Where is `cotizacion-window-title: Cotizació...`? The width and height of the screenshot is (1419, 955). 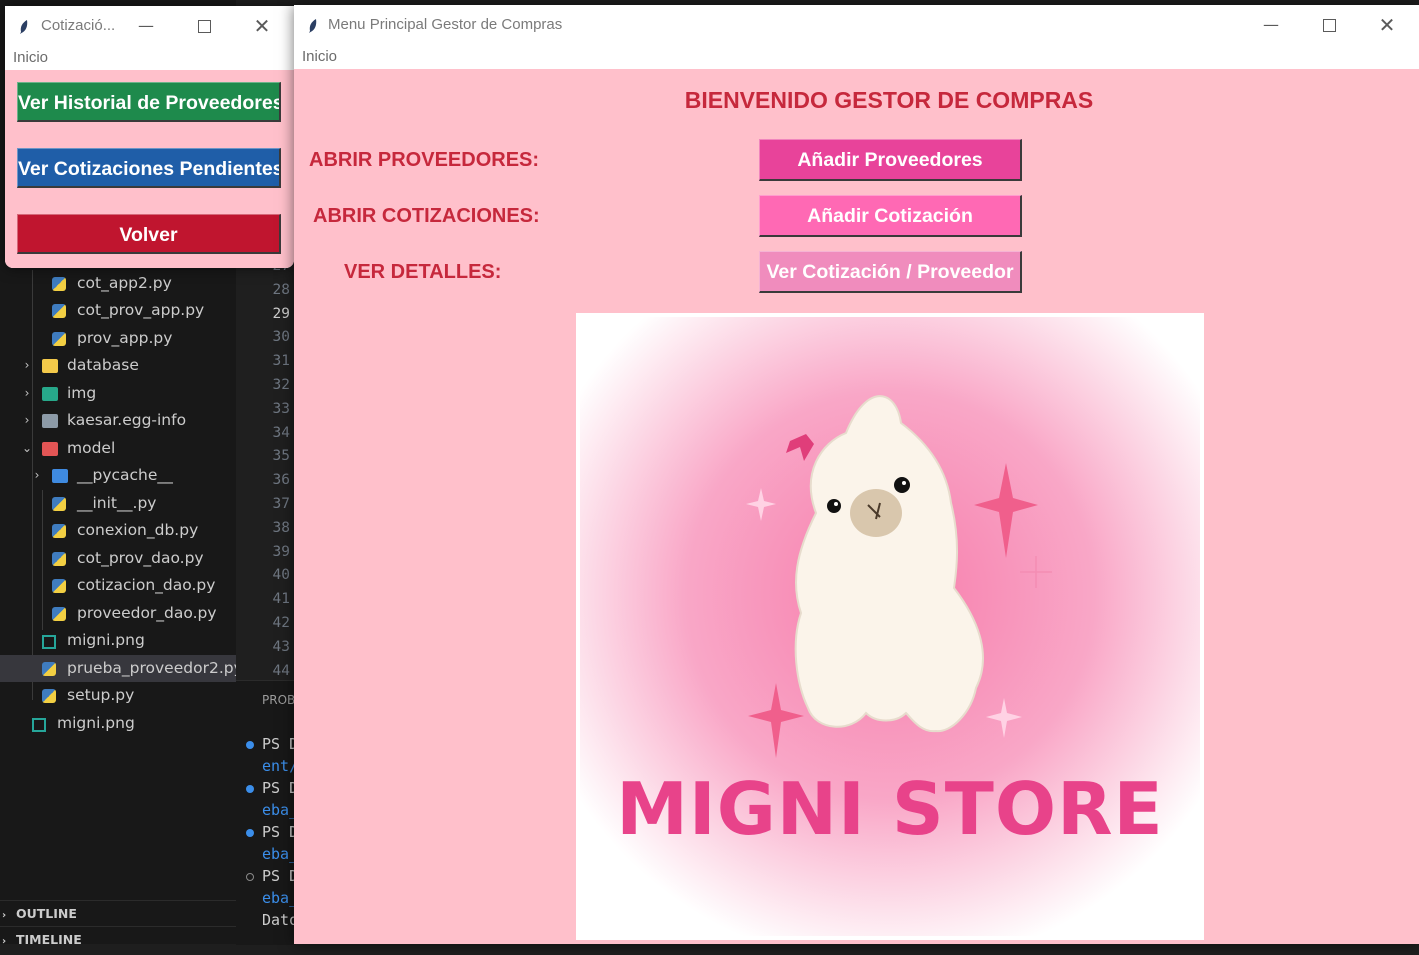 cotizacion-window-title: Cotizació... is located at coordinates (78, 25).